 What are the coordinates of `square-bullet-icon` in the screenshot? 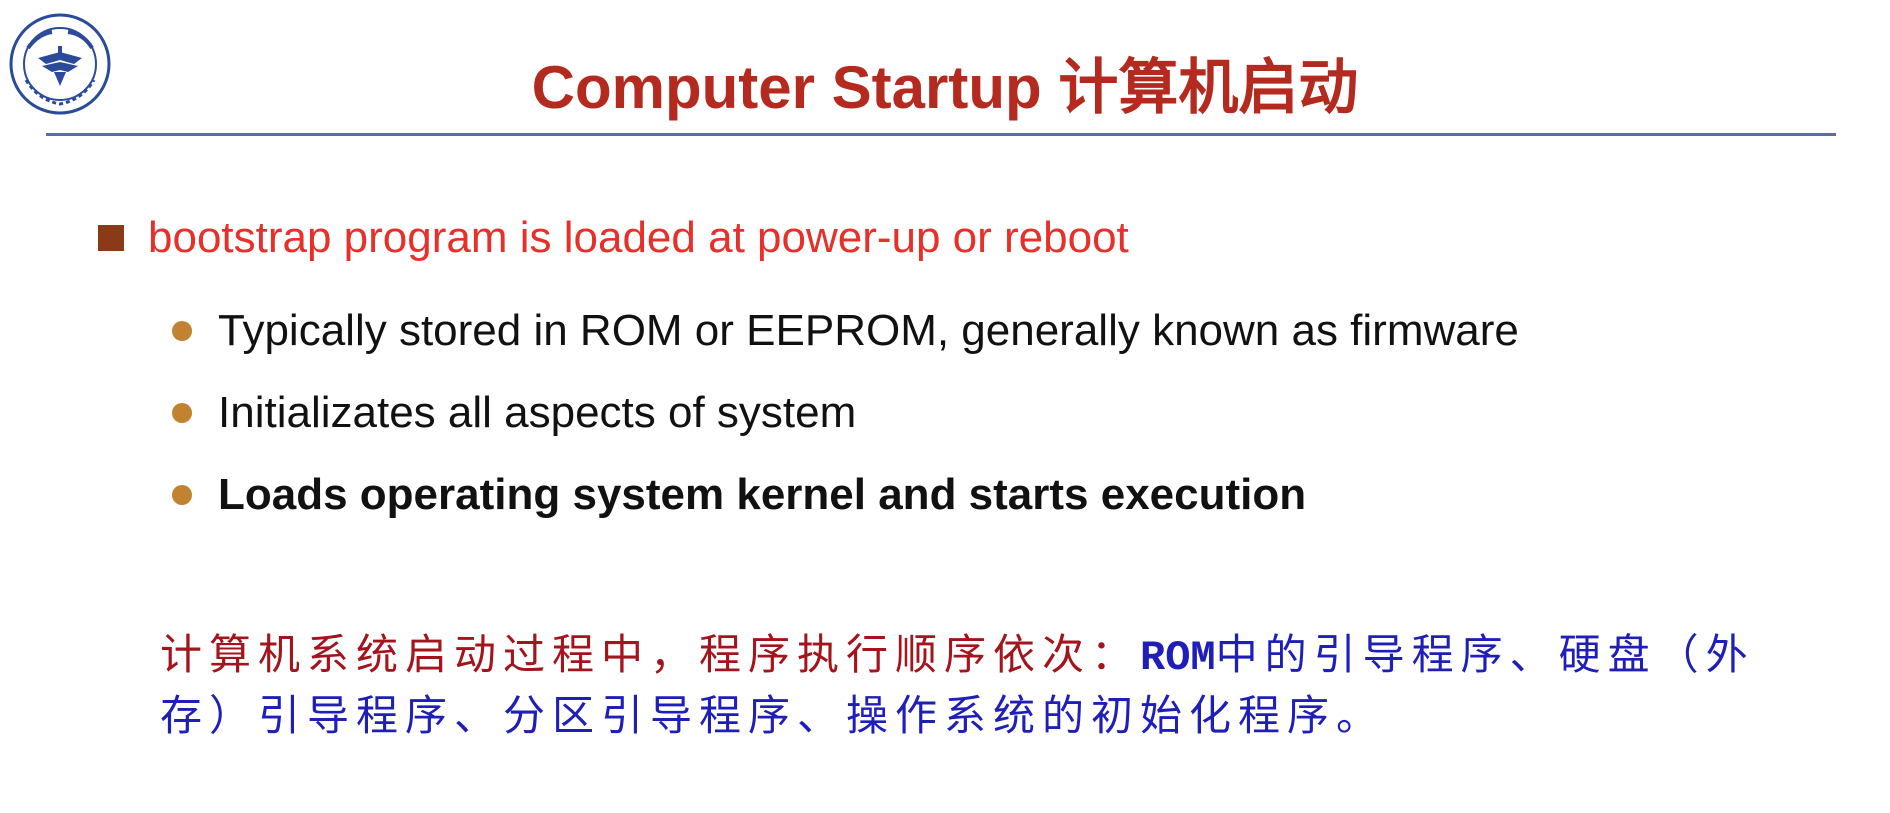 It's located at (111, 238).